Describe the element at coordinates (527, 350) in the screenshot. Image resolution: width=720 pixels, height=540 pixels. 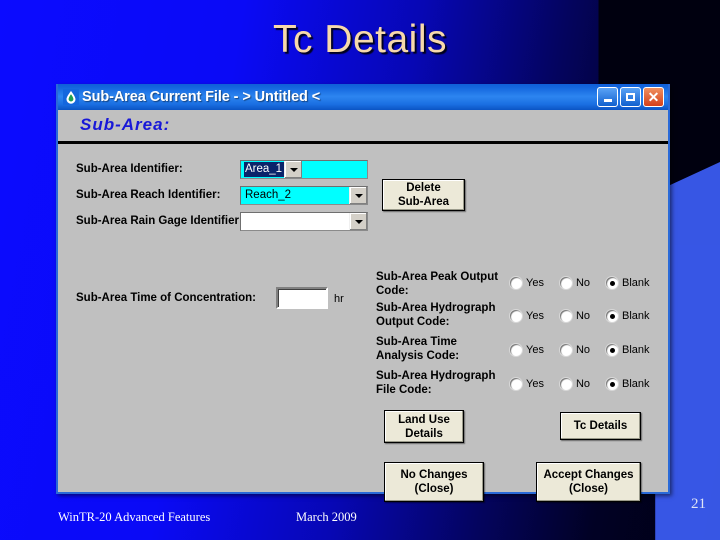
I see `time-analysis-code-yes: Yes` at that location.